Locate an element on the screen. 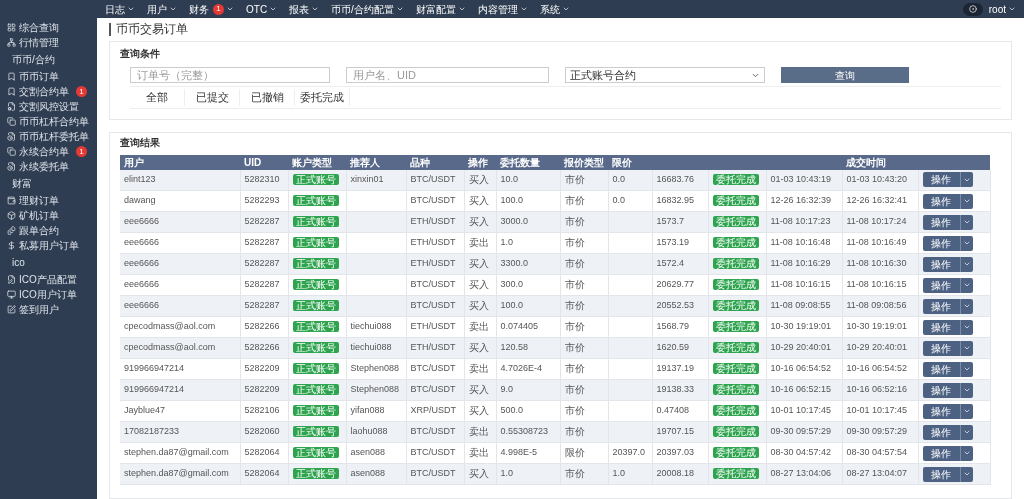 Image resolution: width=1024 pixels, height=499 pixels. table-cell: 19137.19 is located at coordinates (675, 368).